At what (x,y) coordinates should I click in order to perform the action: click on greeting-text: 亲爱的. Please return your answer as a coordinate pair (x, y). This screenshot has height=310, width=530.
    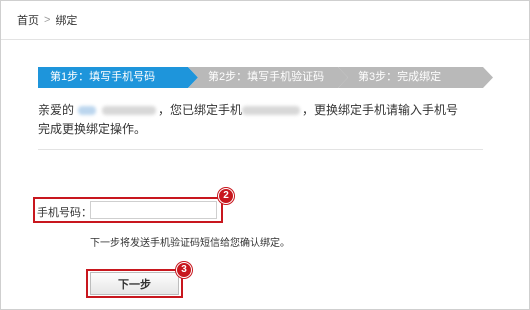
    Looking at the image, I should click on (56, 110).